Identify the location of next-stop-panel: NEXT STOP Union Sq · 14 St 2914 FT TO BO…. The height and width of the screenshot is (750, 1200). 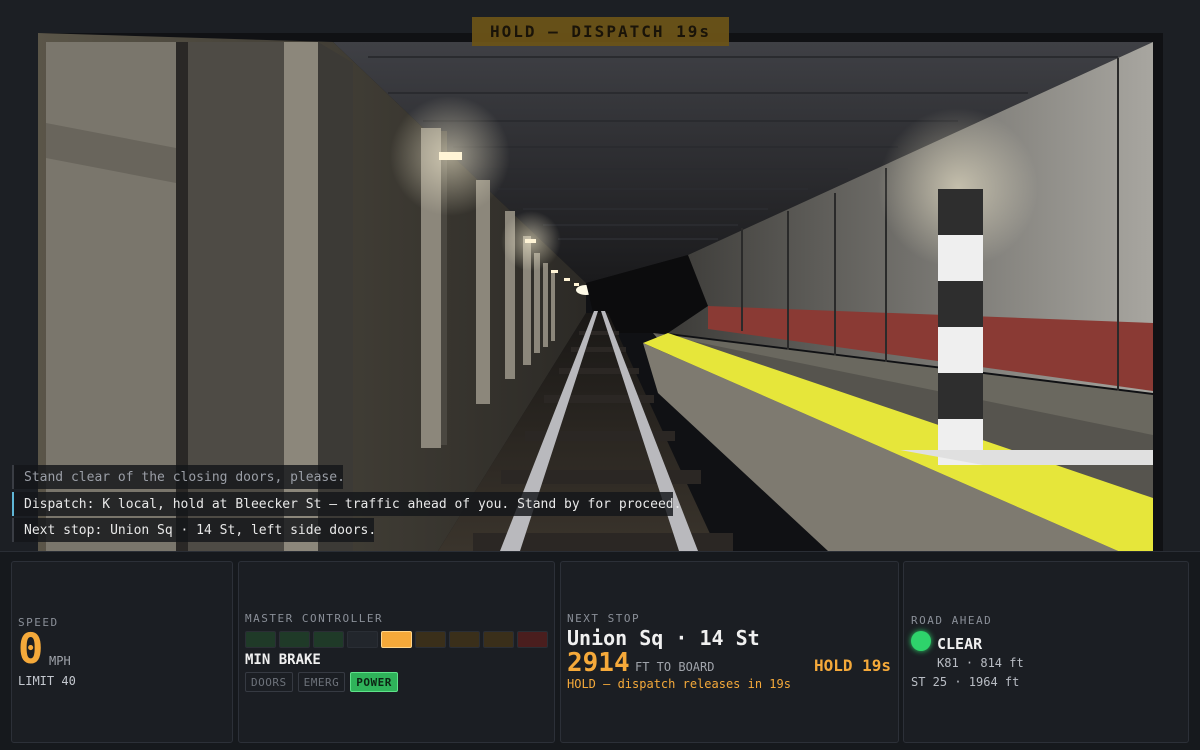
(729, 652).